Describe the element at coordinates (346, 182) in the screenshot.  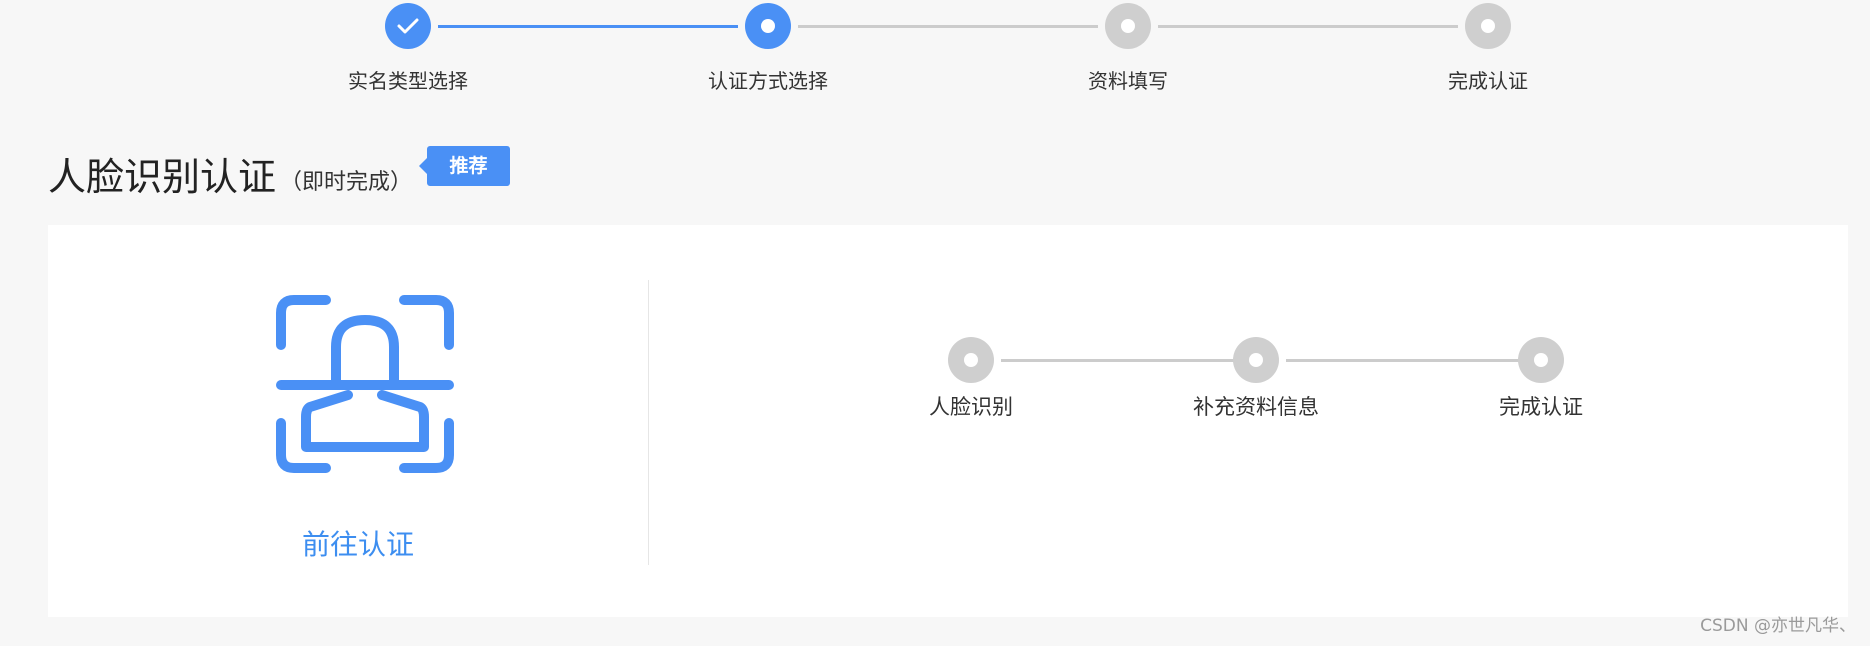
I see `section-subtitle: （即时完成）` at that location.